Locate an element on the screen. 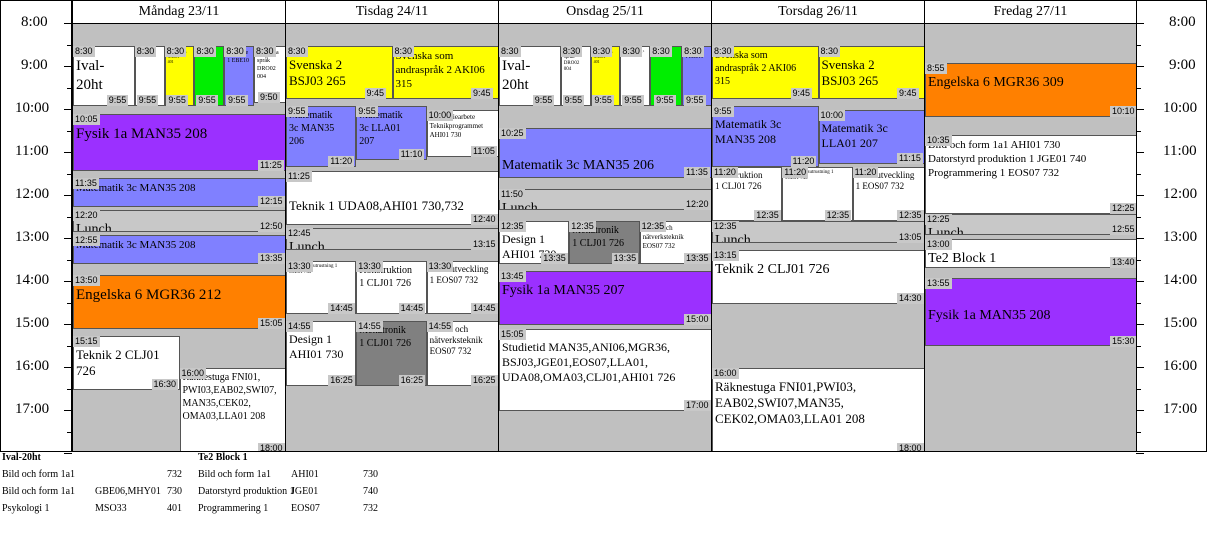 The image size is (1207, 549). event-end-time: 9:45 is located at coordinates (908, 94).